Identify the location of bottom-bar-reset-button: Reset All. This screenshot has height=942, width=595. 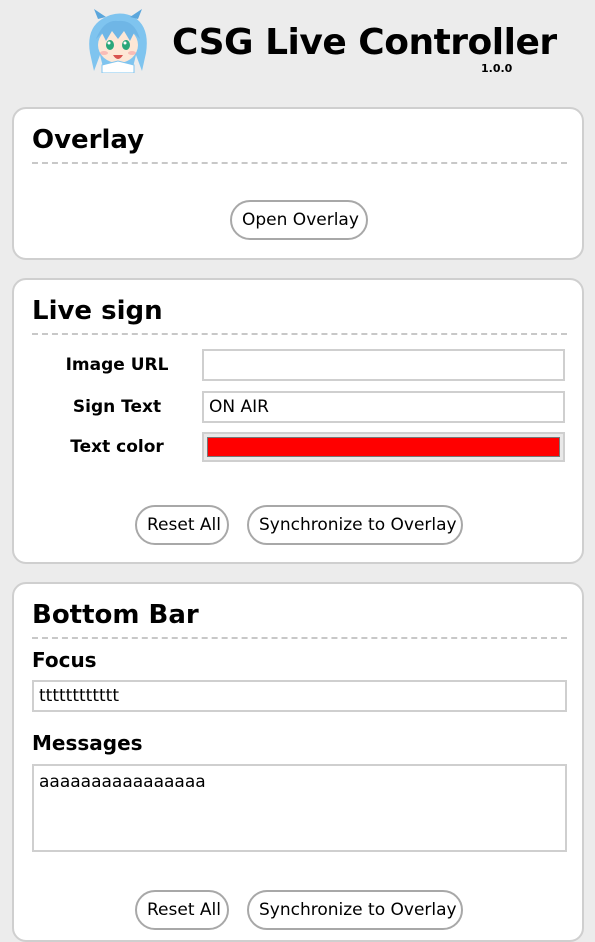
(182, 910).